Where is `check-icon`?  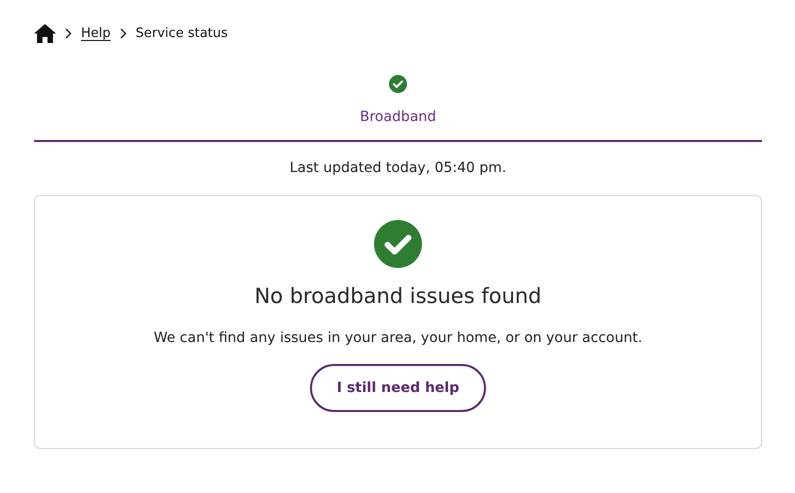 check-icon is located at coordinates (398, 84).